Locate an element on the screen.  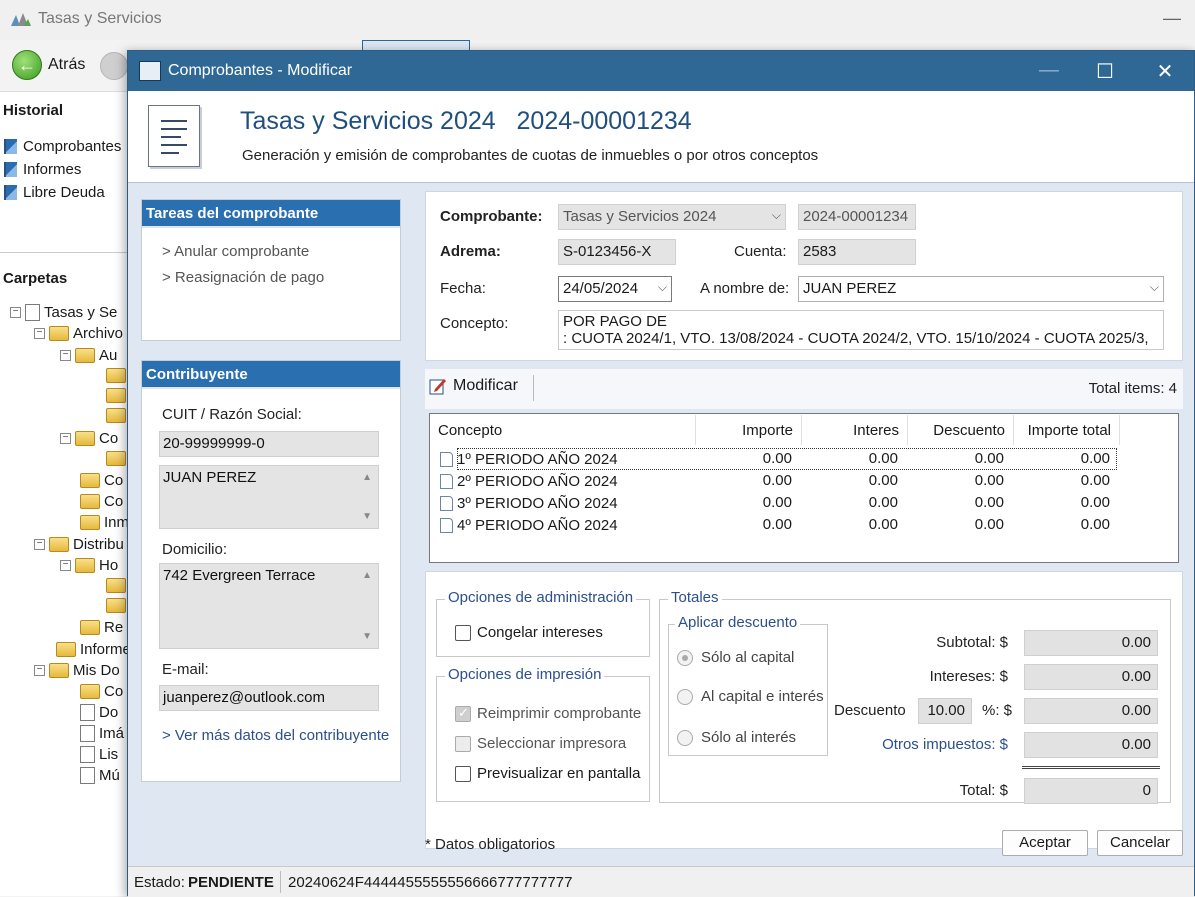
tree-item: Mú is located at coordinates (100, 775).